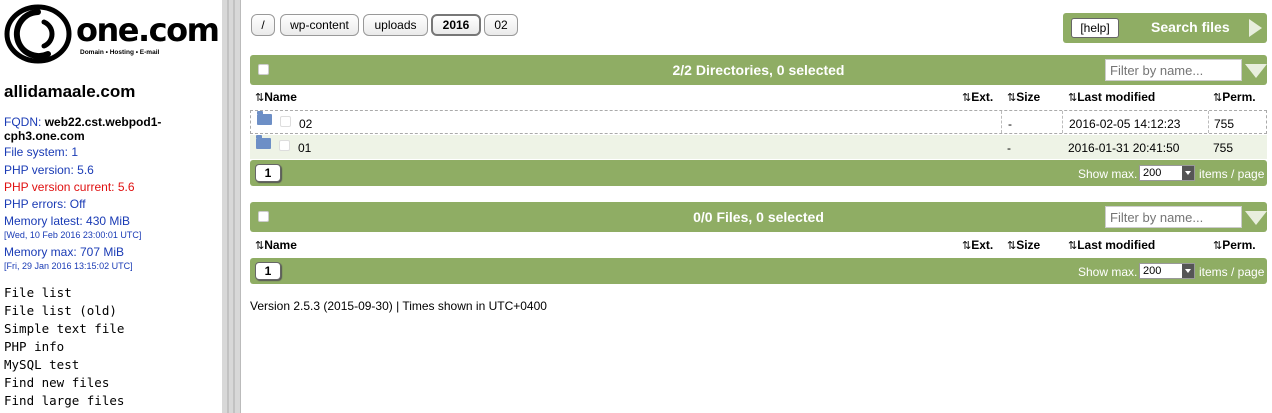 This screenshot has width=1272, height=413. Describe the element at coordinates (64, 365) in the screenshot. I see `nav-item-mysql-test: MySQL test` at that location.